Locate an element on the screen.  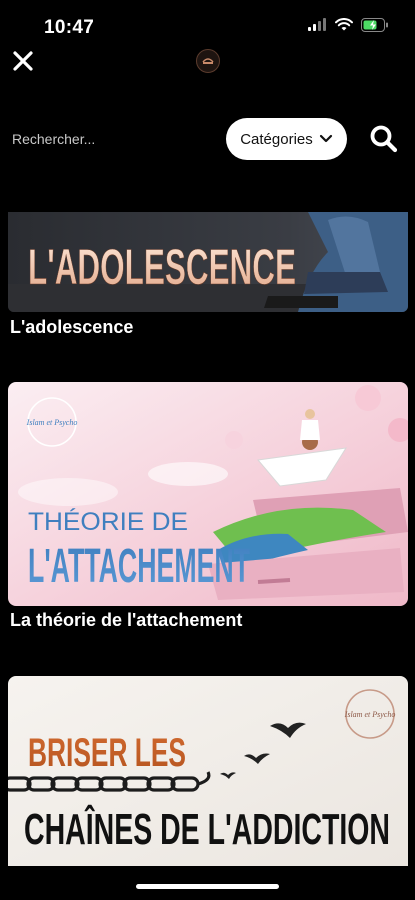
home-indicator is located at coordinates (207, 886).